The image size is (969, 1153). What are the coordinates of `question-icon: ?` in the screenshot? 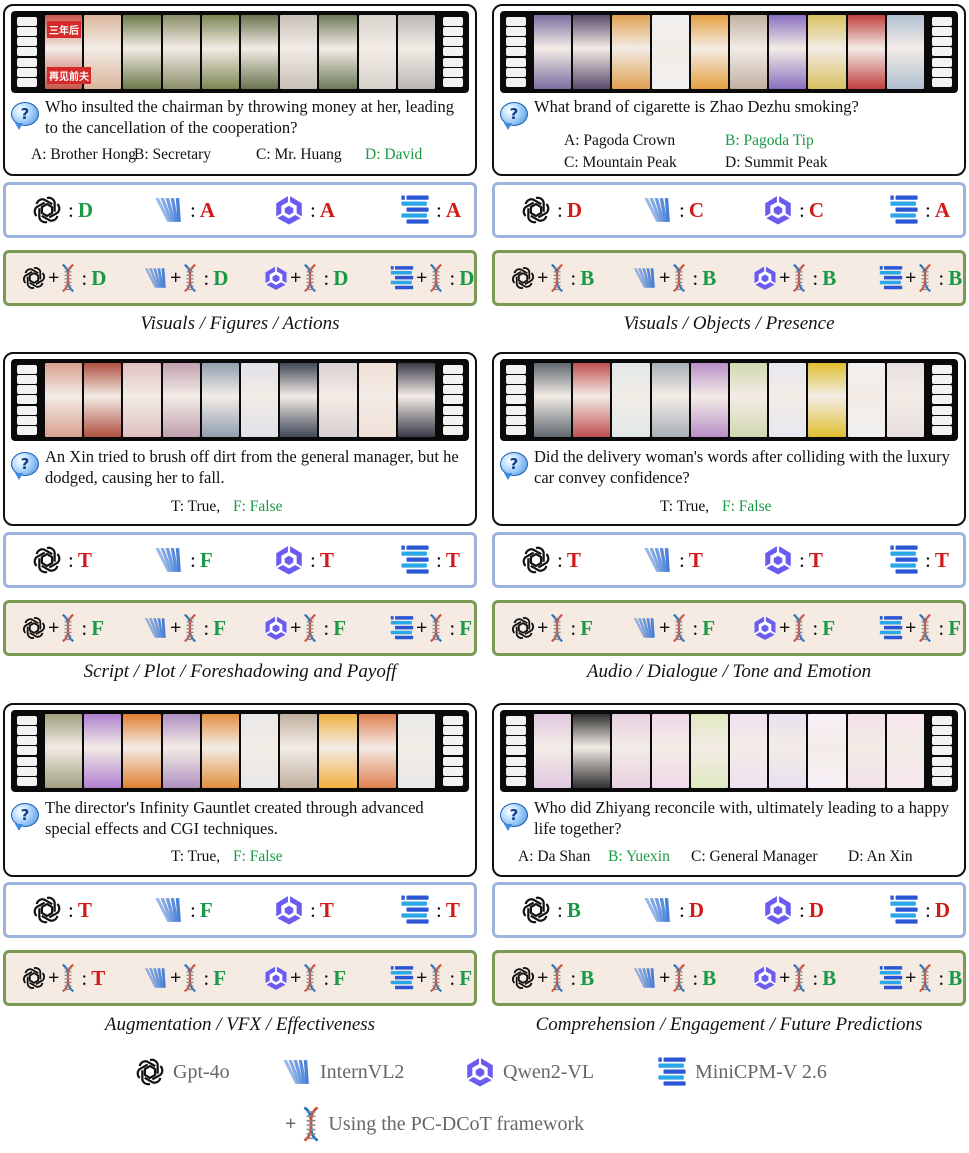 It's located at (25, 817).